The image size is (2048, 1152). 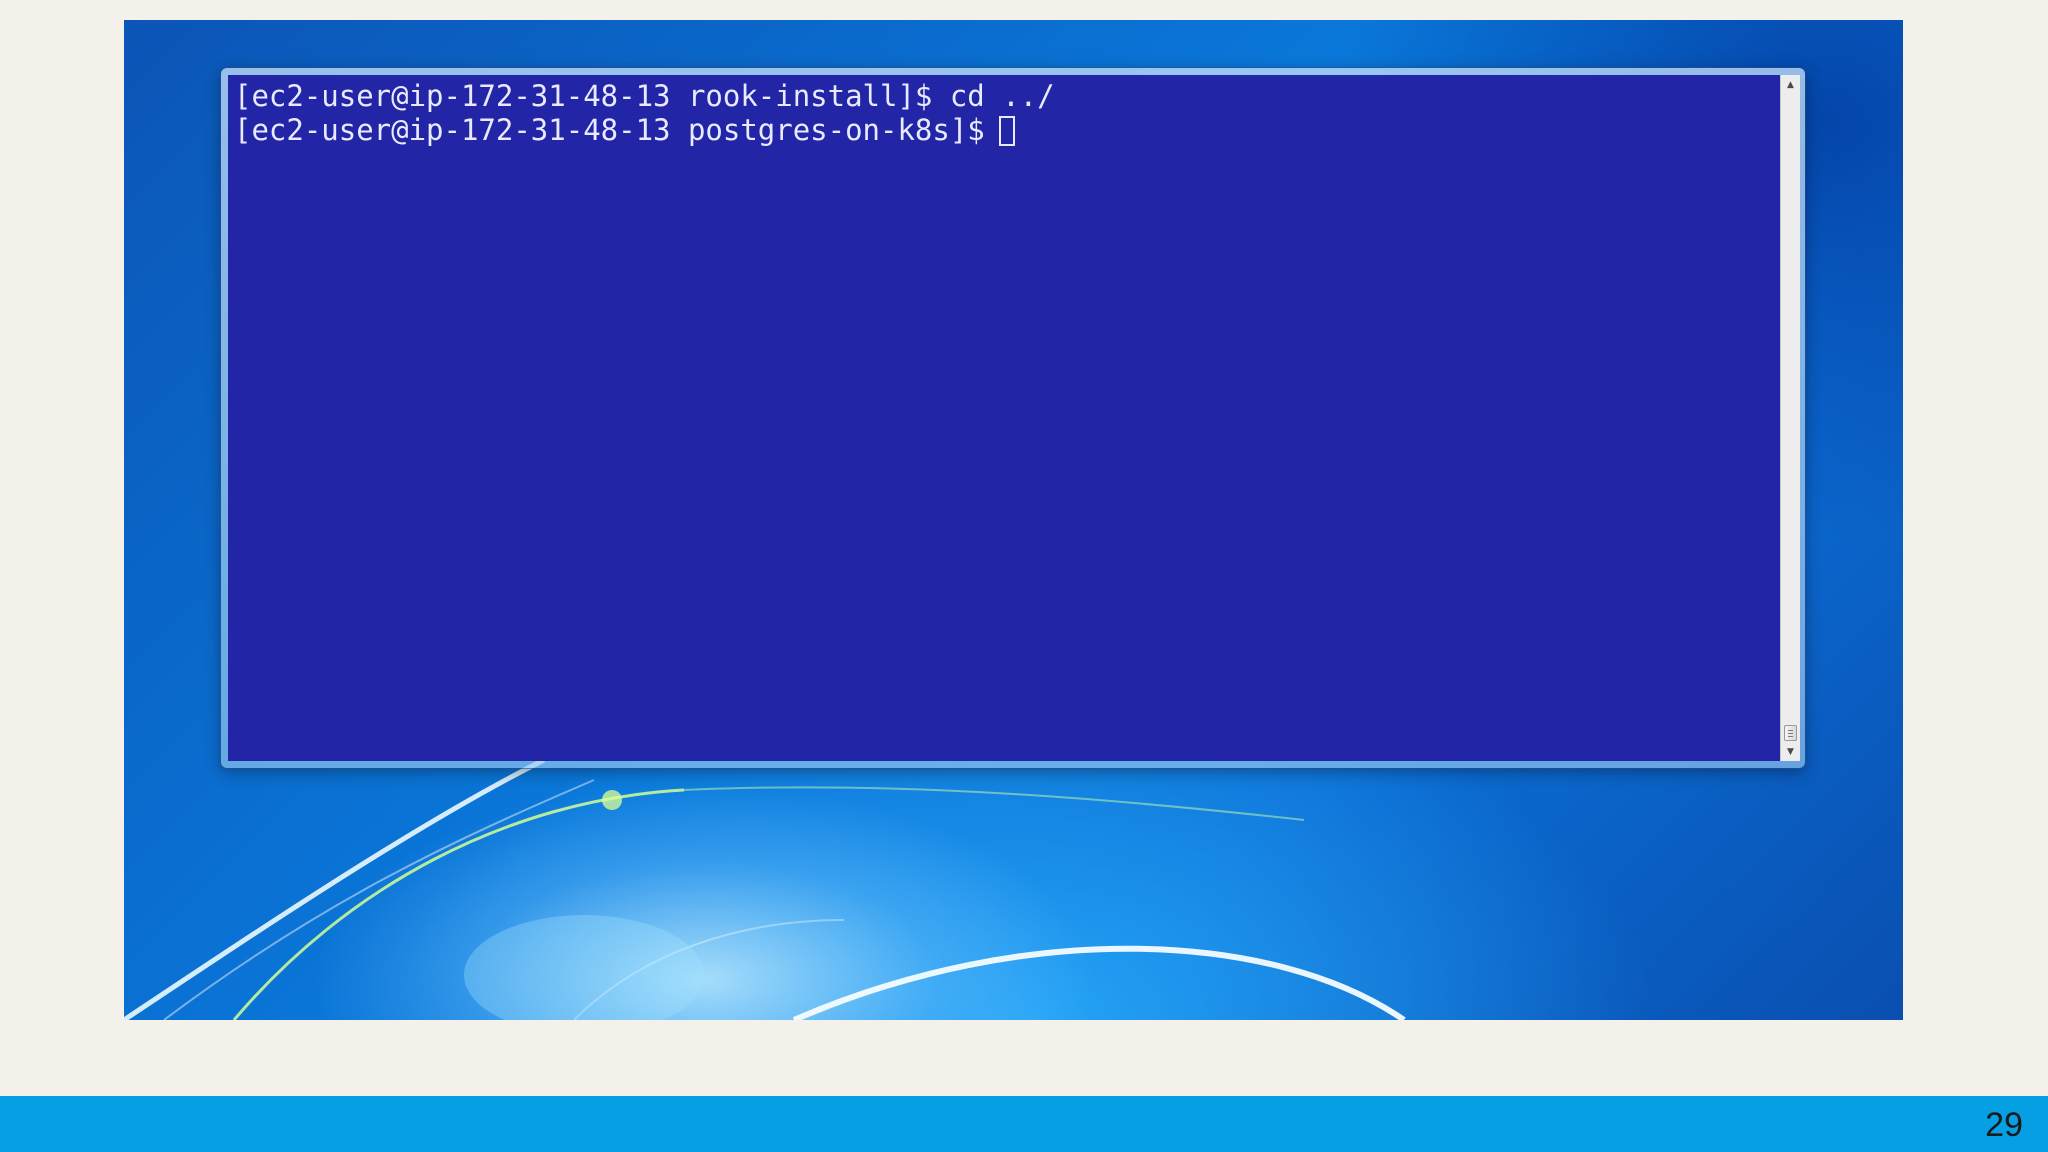 I want to click on vertical-scrollbar: ▲ ▼, so click(x=1790, y=418).